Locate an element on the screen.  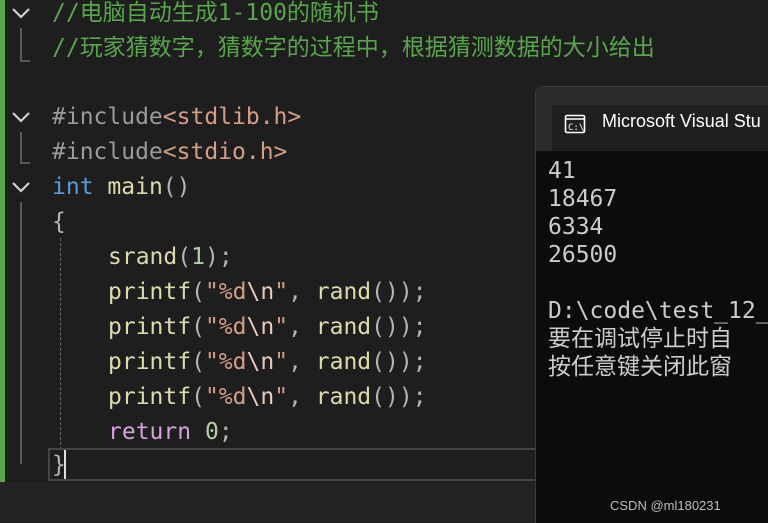
code-line-srand: srand(1); is located at coordinates (170, 257).